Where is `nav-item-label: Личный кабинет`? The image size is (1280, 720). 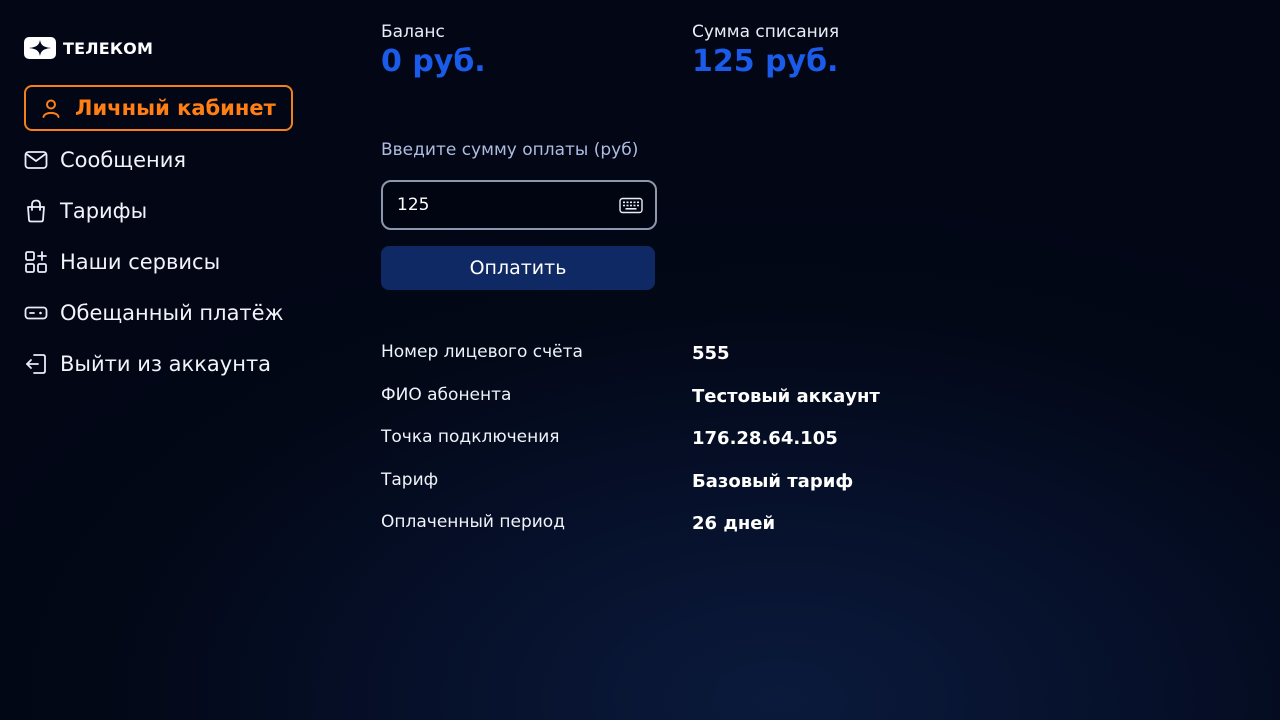 nav-item-label: Личный кабинет is located at coordinates (175, 108).